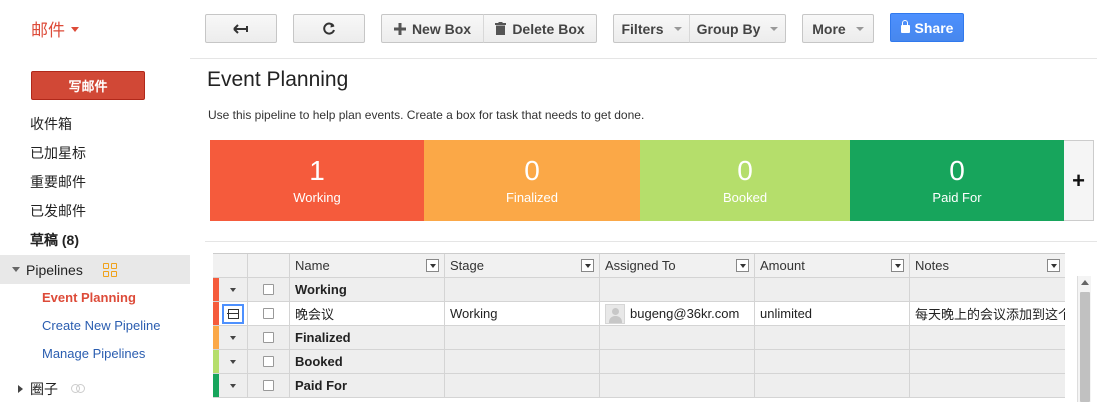 This screenshot has width=1097, height=403. I want to click on collapse-arrow-icon, so click(233, 361).